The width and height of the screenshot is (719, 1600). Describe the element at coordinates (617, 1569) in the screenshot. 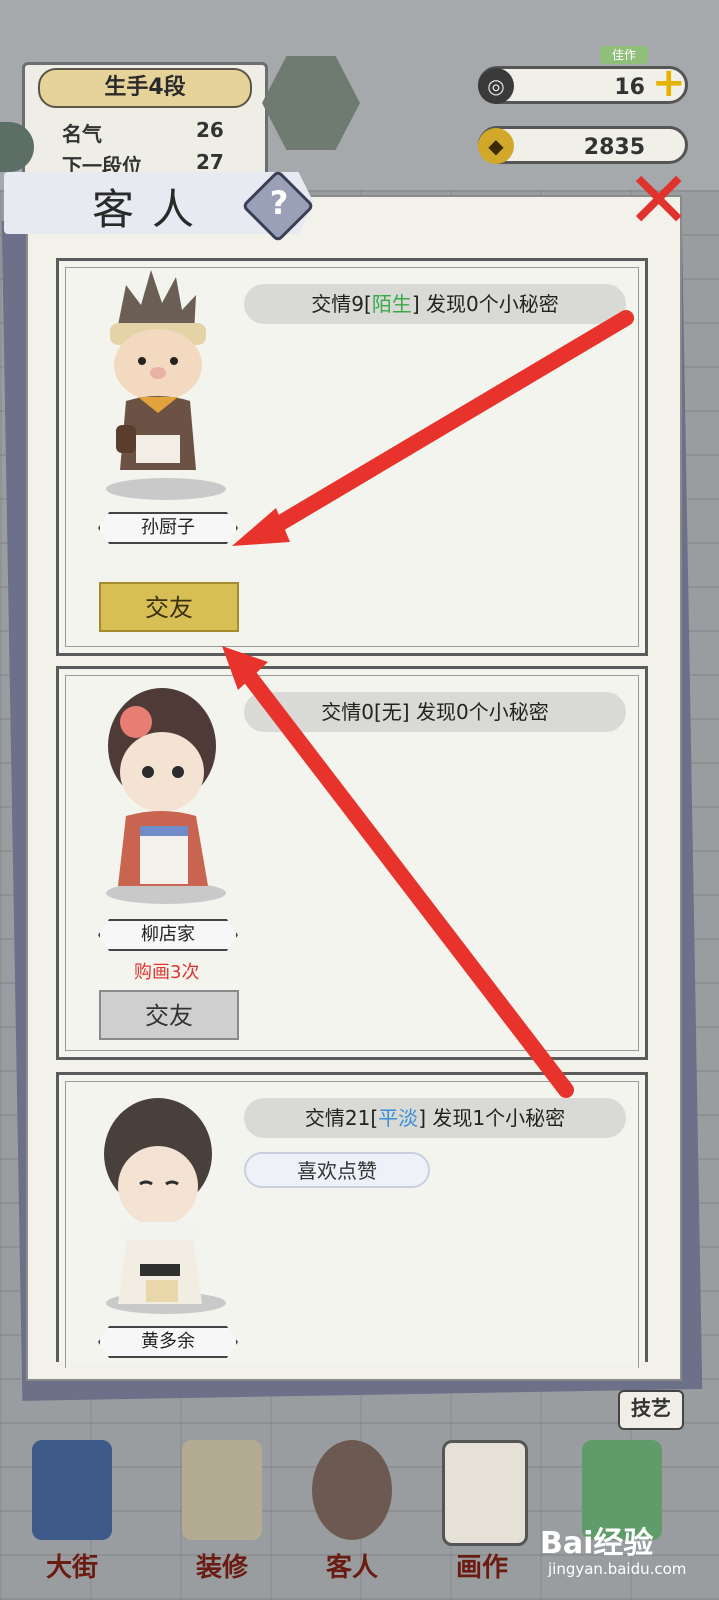

I see `watermark-url: jingyan.baidu.com` at that location.